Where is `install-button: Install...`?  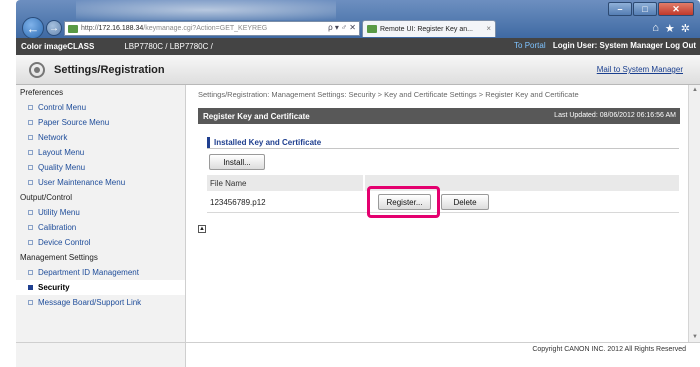 install-button: Install... is located at coordinates (237, 162).